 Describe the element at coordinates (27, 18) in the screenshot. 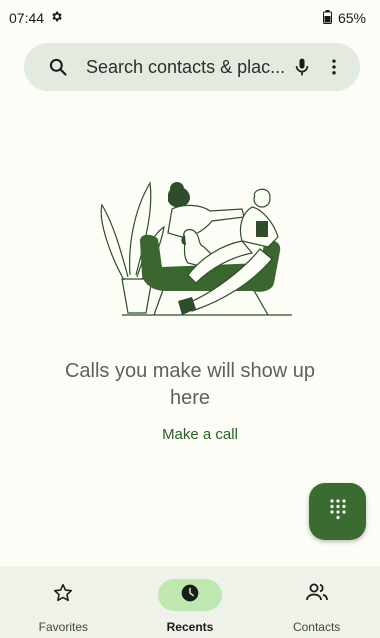

I see `status-time: 07:44` at that location.